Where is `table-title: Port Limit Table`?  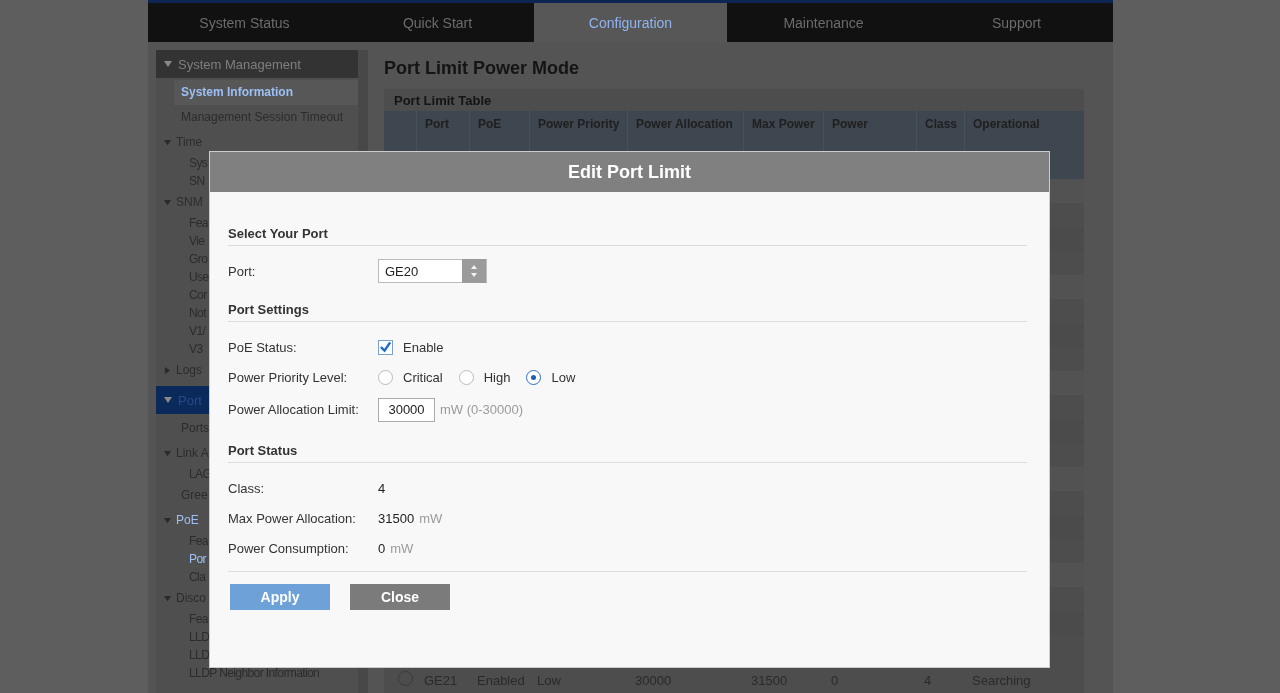 table-title: Port Limit Table is located at coordinates (443, 101).